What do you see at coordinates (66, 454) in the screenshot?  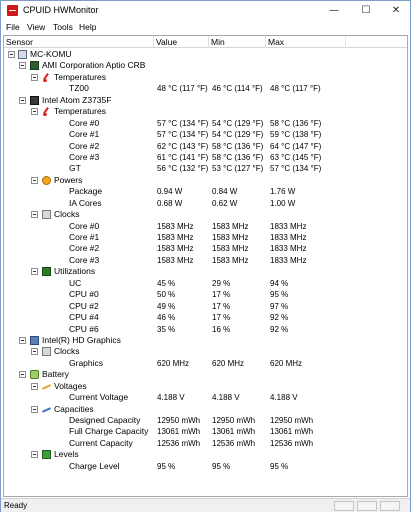 I see `sensor-label: Levels` at bounding box center [66, 454].